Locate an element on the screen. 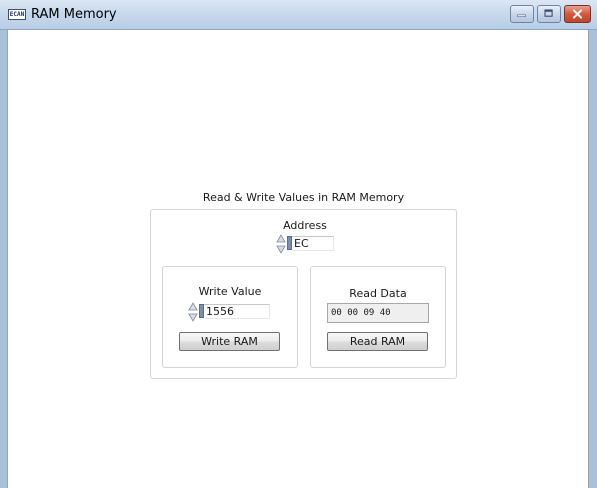 The image size is (597, 488). maximize-button is located at coordinates (549, 14).